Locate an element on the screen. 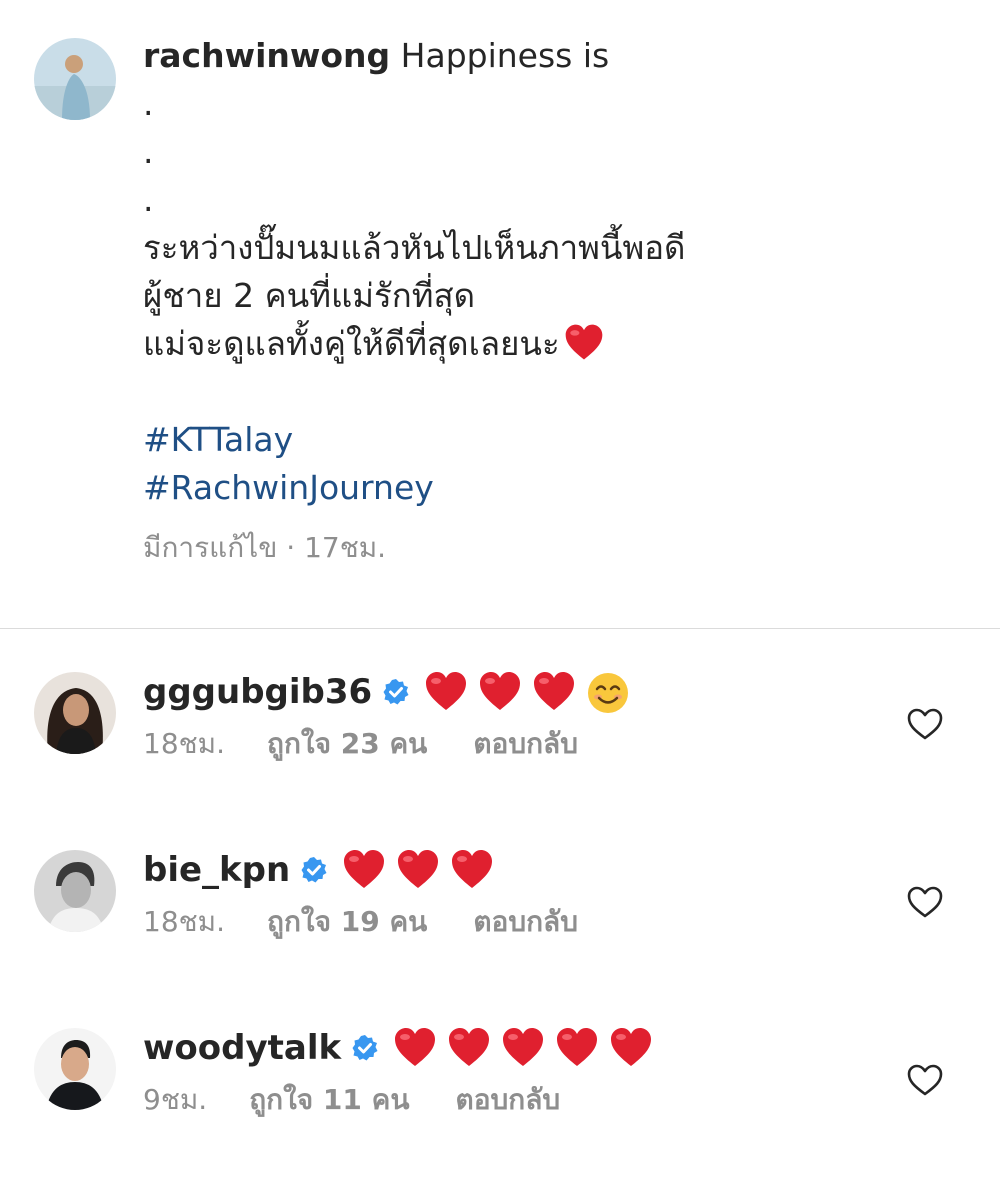 The image size is (1000, 1179). caption-line: ผู้ชาย 2 คนที่แม่รักที่สุด is located at coordinates (309, 295).